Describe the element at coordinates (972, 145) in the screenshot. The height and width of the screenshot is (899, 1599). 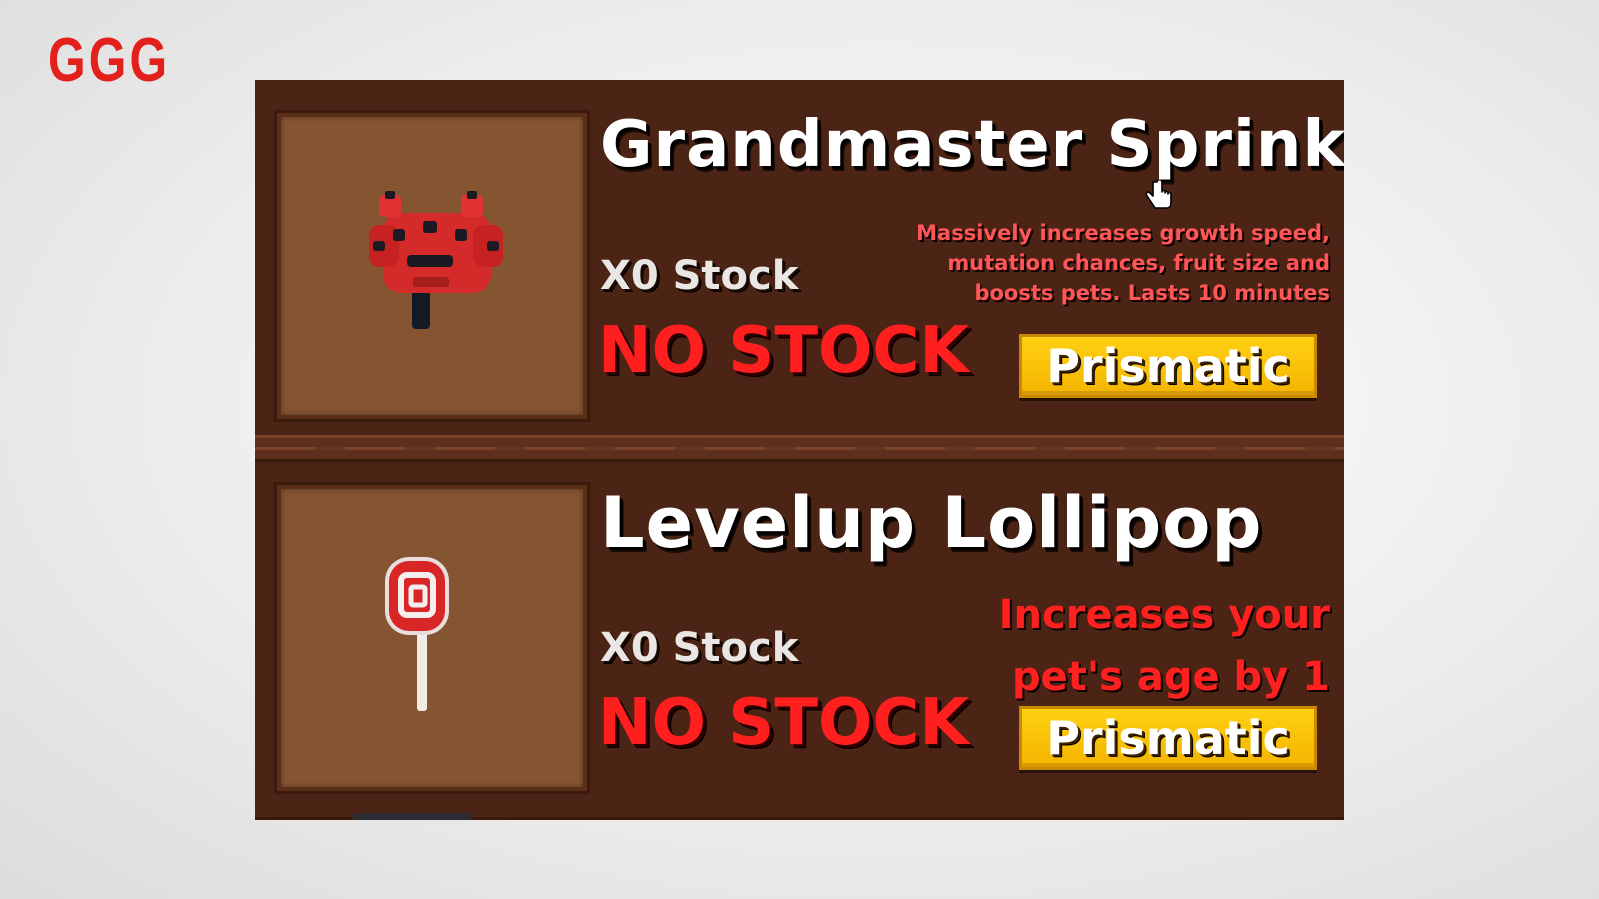
I see `item-name: Grandmaster Sprinkler` at that location.